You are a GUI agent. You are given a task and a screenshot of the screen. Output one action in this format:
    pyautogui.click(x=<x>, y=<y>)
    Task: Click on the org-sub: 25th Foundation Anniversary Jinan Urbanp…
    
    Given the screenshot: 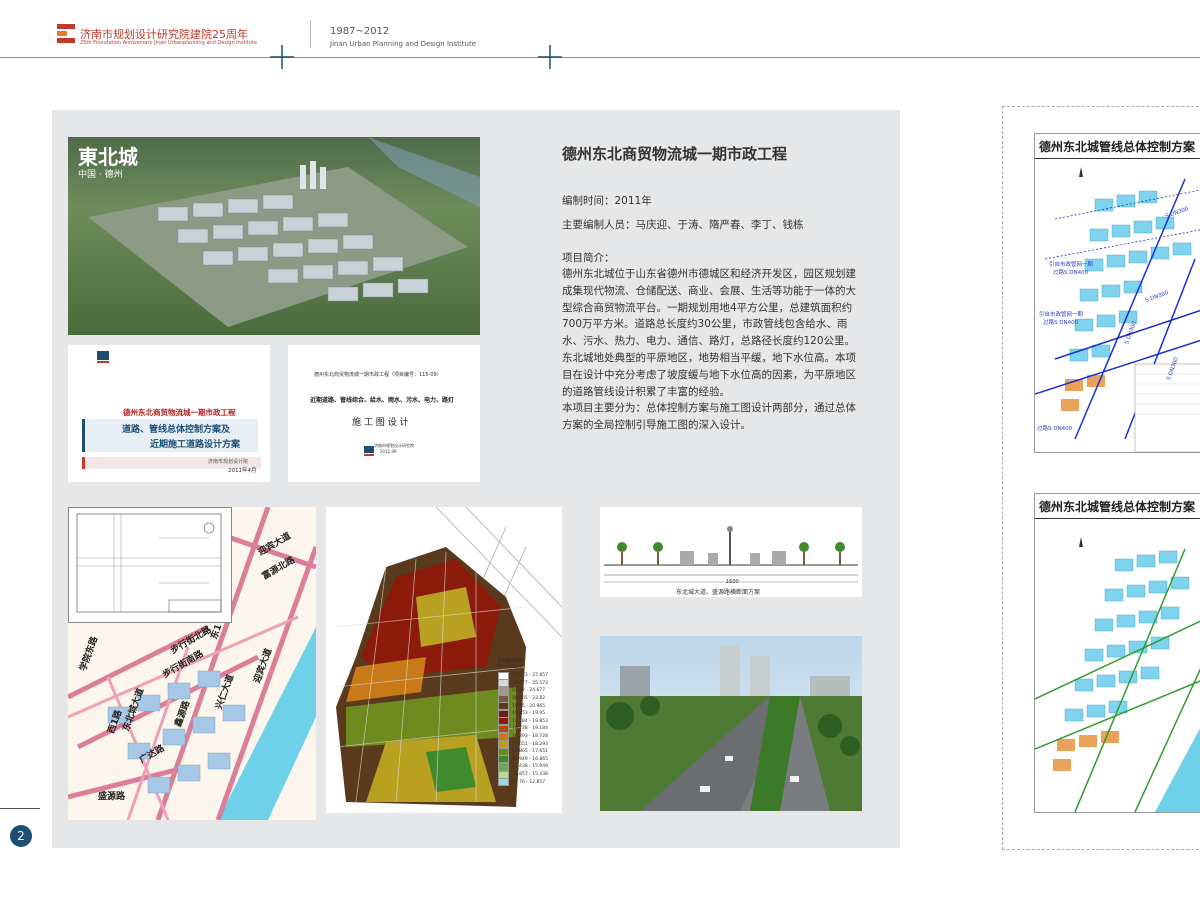 What is the action you would take?
    pyautogui.click(x=168, y=43)
    